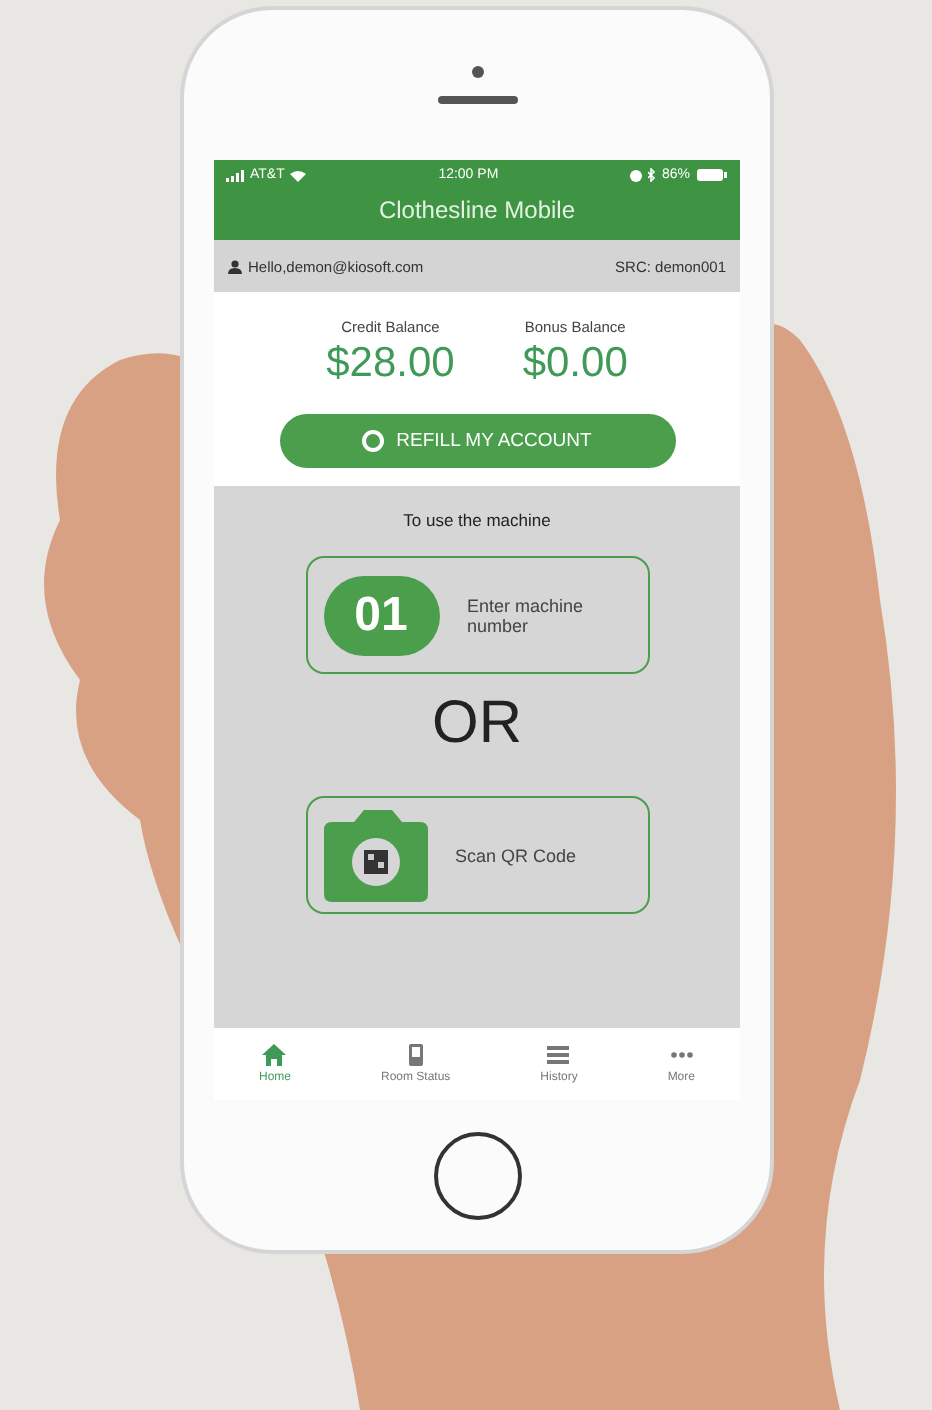 Image resolution: width=932 pixels, height=1410 pixels. Describe the element at coordinates (415, 1055) in the screenshot. I see `phone-icon` at that location.